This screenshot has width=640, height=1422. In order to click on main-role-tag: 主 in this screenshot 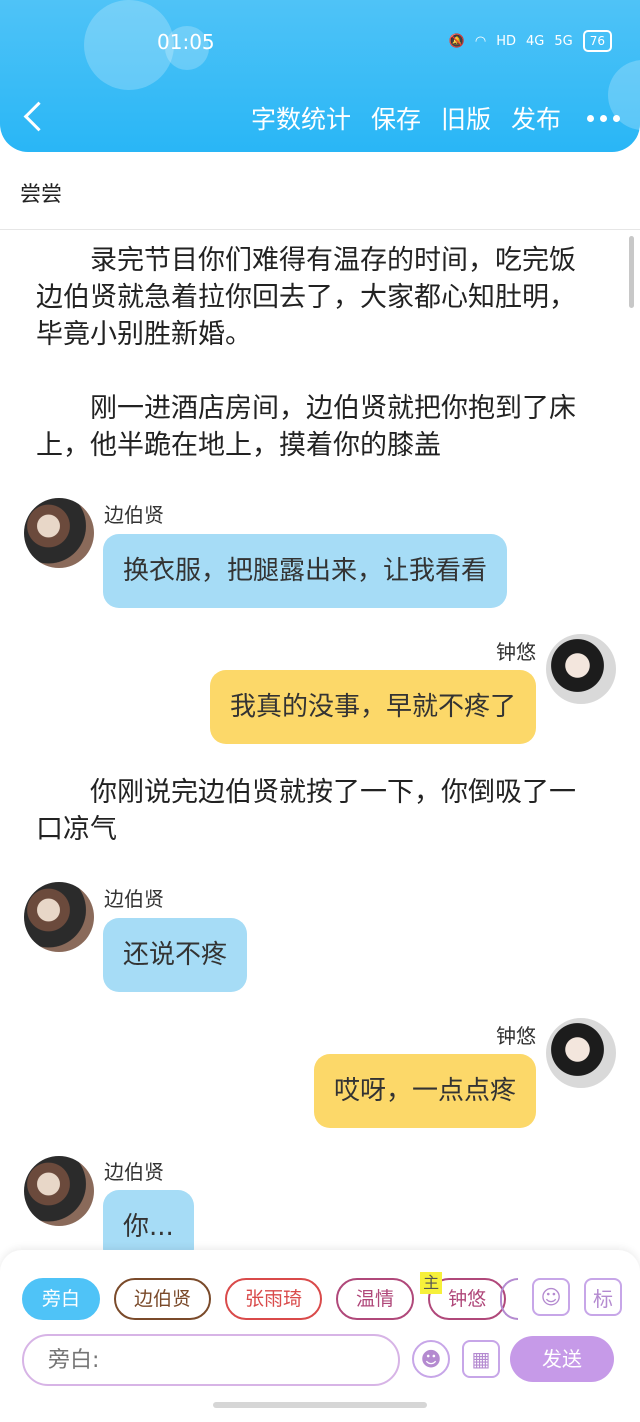, I will do `click(431, 1283)`.